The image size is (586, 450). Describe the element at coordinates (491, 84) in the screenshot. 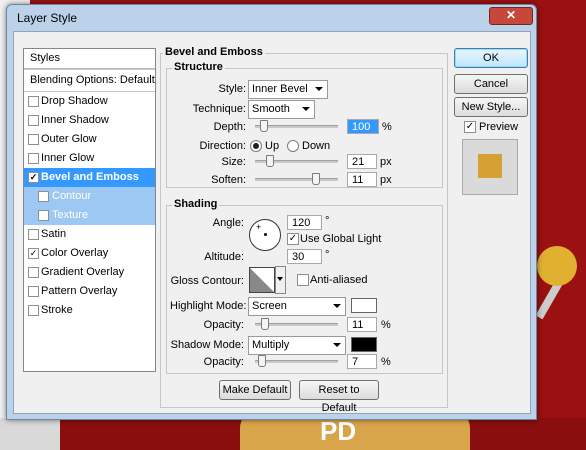

I see `cancel-button: Cancel` at that location.